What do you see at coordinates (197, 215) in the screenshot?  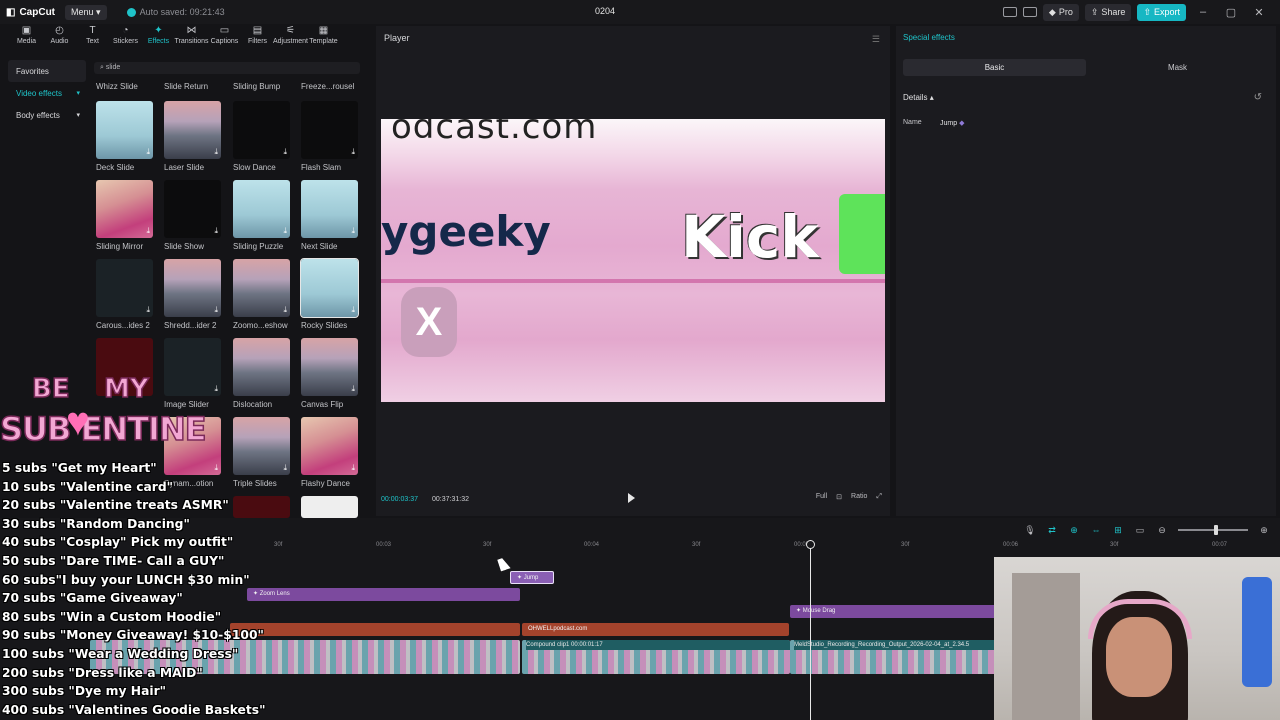 I see `effect-card: ⤓ Slide Show` at bounding box center [197, 215].